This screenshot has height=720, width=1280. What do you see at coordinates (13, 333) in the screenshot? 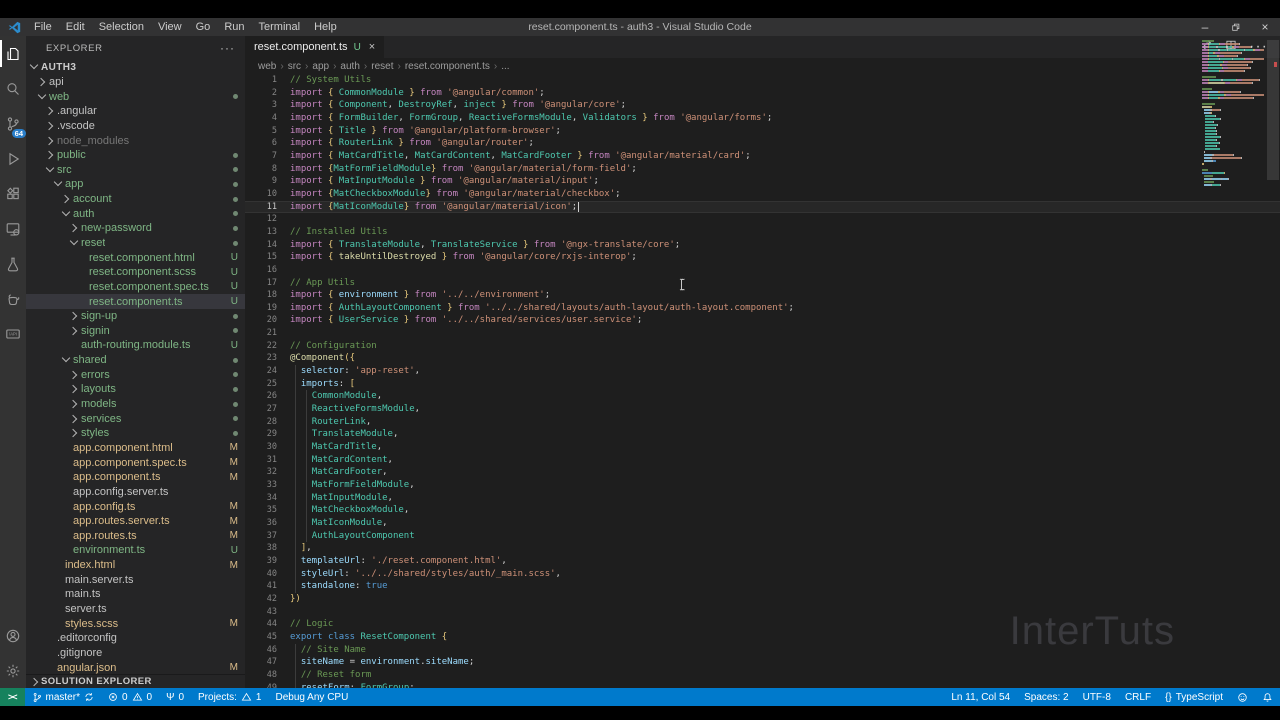
I see `api-client-icon: /API` at bounding box center [13, 333].